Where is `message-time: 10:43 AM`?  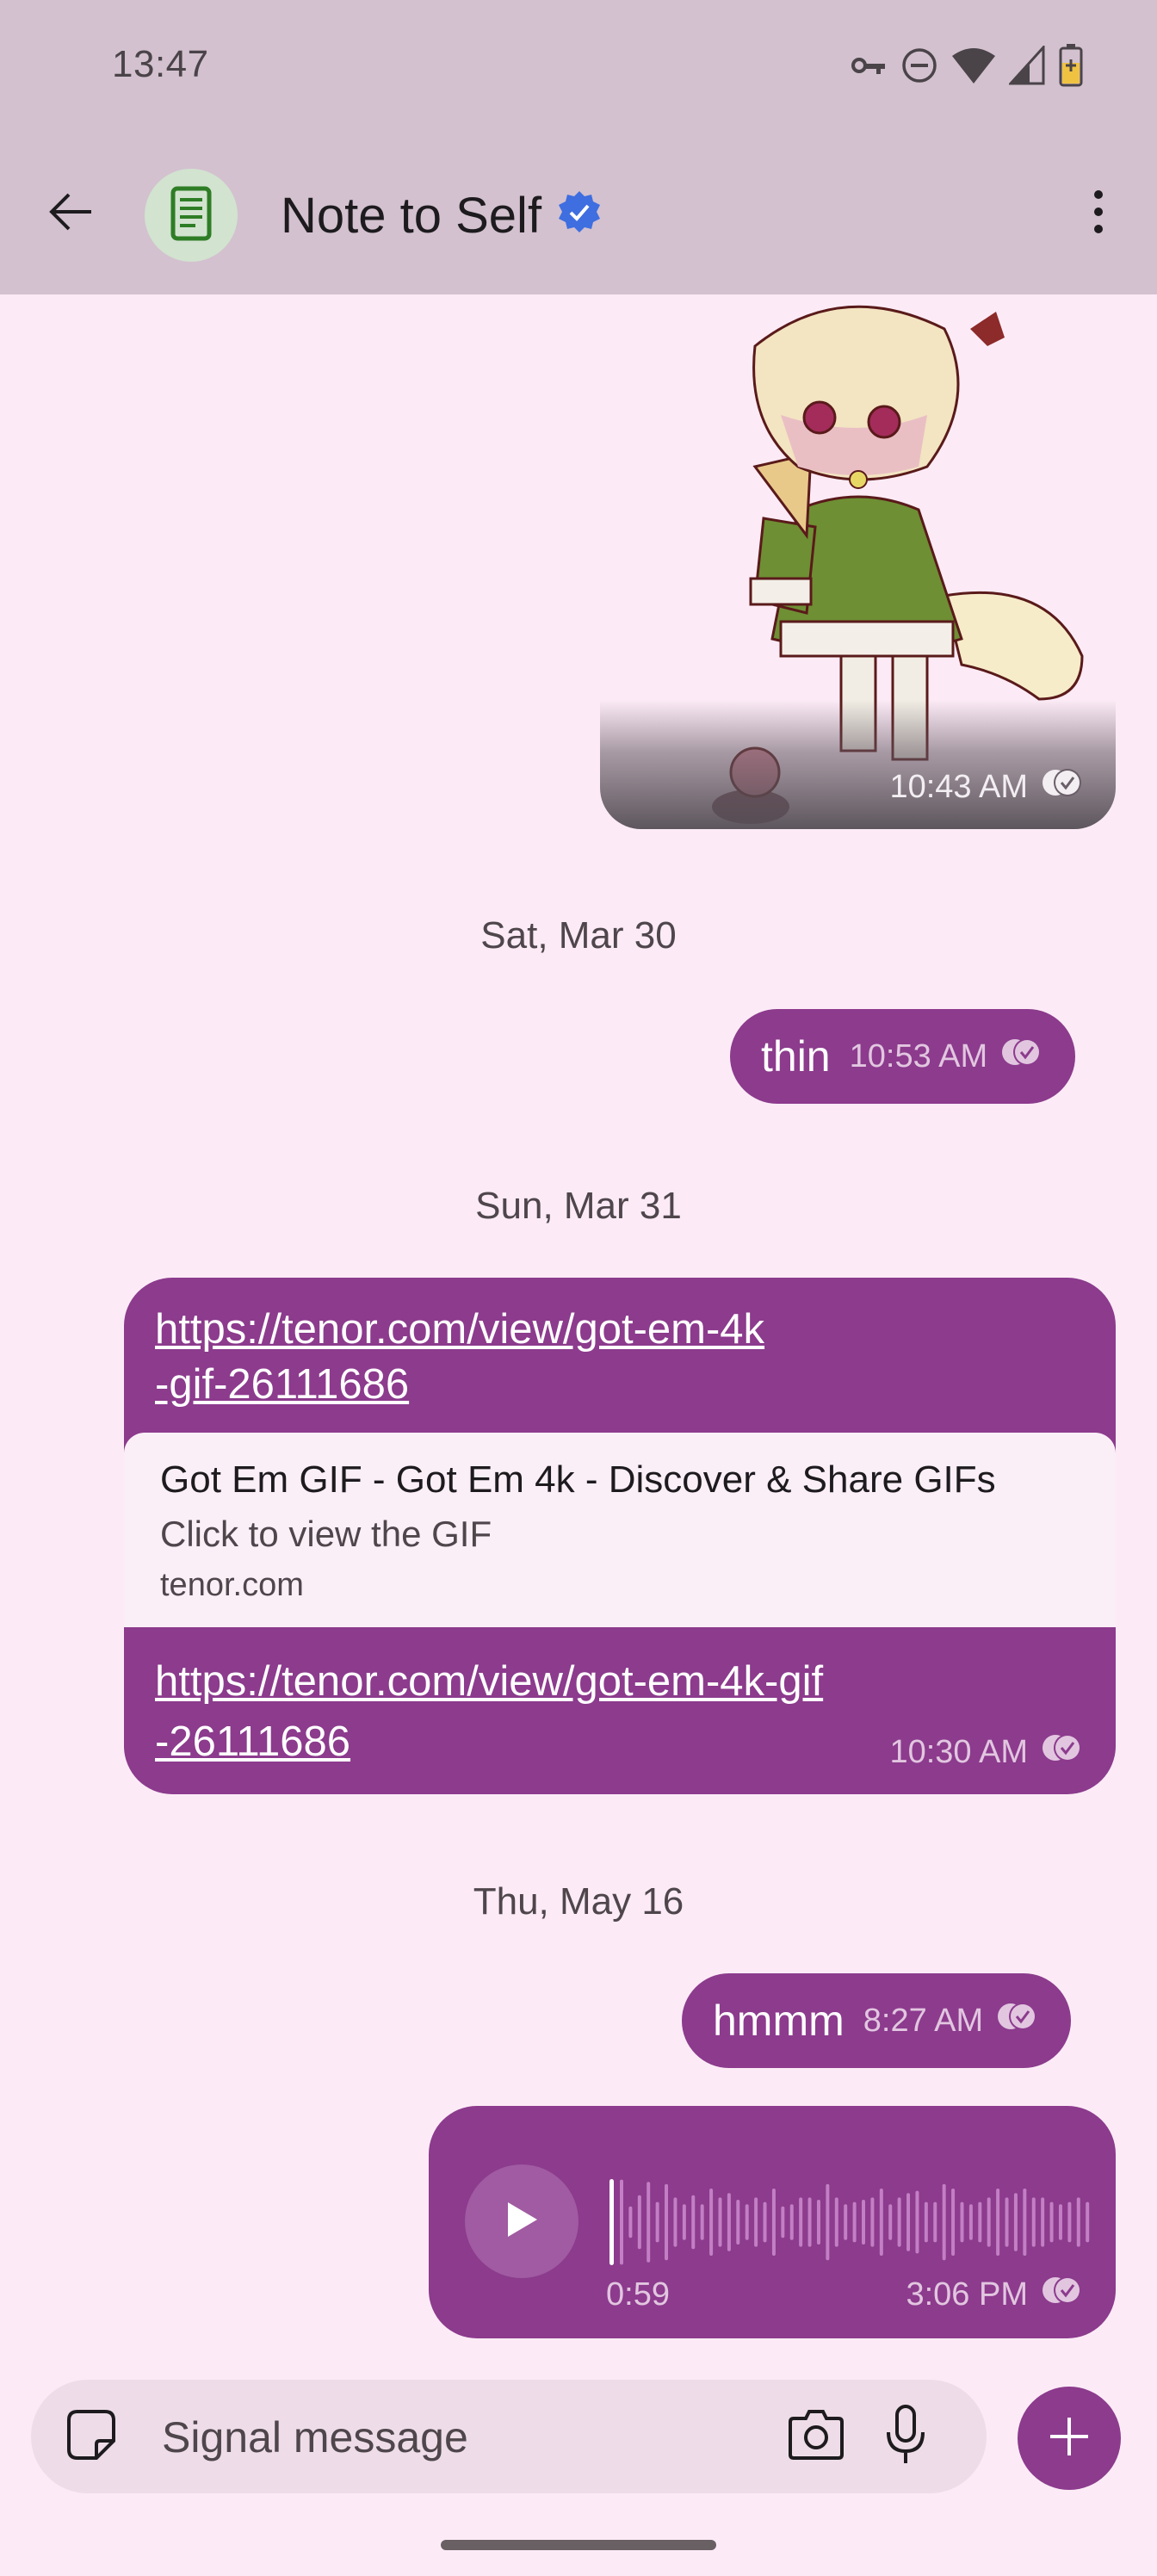
message-time: 10:43 AM is located at coordinates (959, 786).